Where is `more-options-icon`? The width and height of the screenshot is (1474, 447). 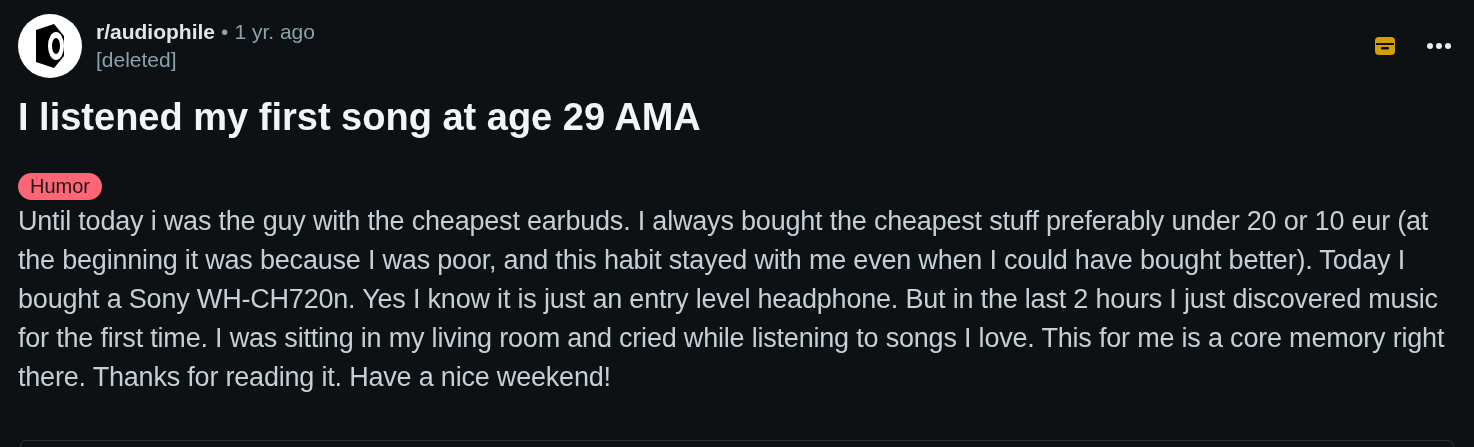 more-options-icon is located at coordinates (1439, 46).